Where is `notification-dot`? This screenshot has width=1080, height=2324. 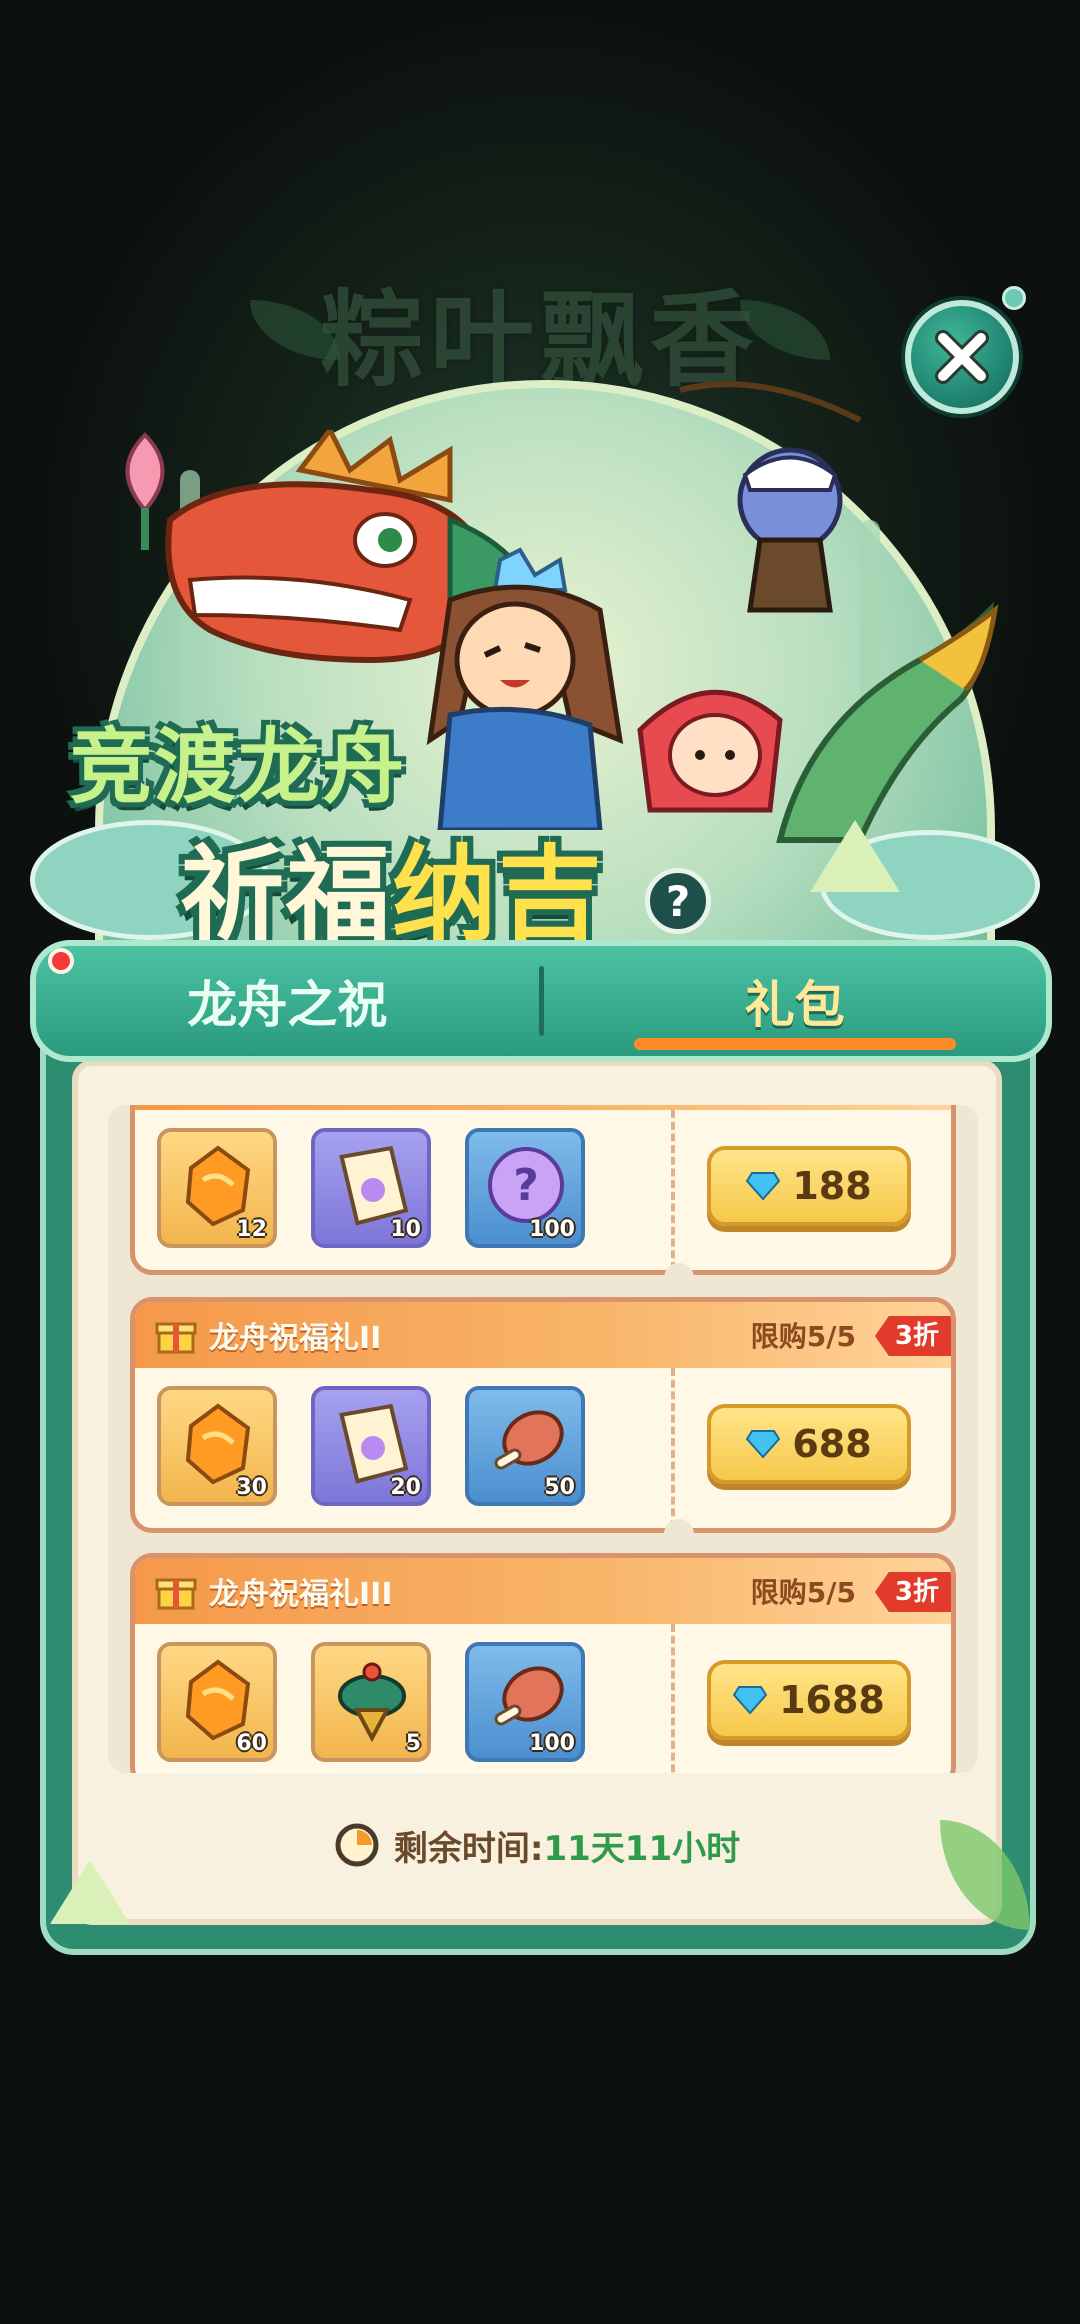
notification-dot is located at coordinates (61, 961).